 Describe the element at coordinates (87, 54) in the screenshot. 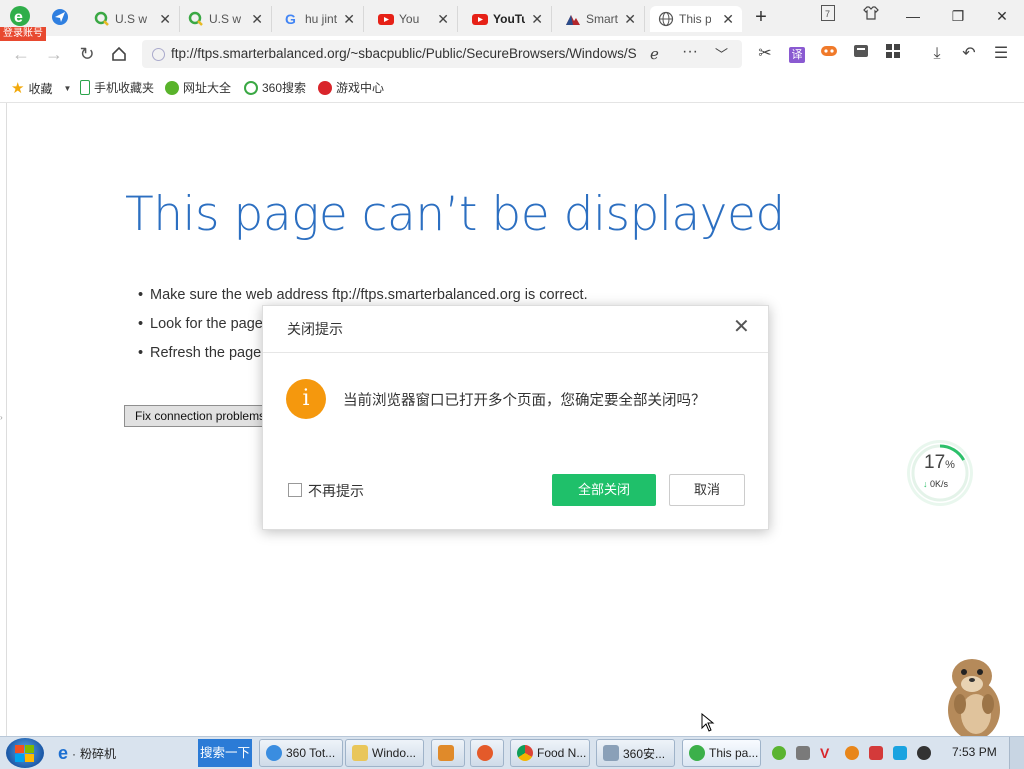

I see `reload-icon: ↻` at that location.